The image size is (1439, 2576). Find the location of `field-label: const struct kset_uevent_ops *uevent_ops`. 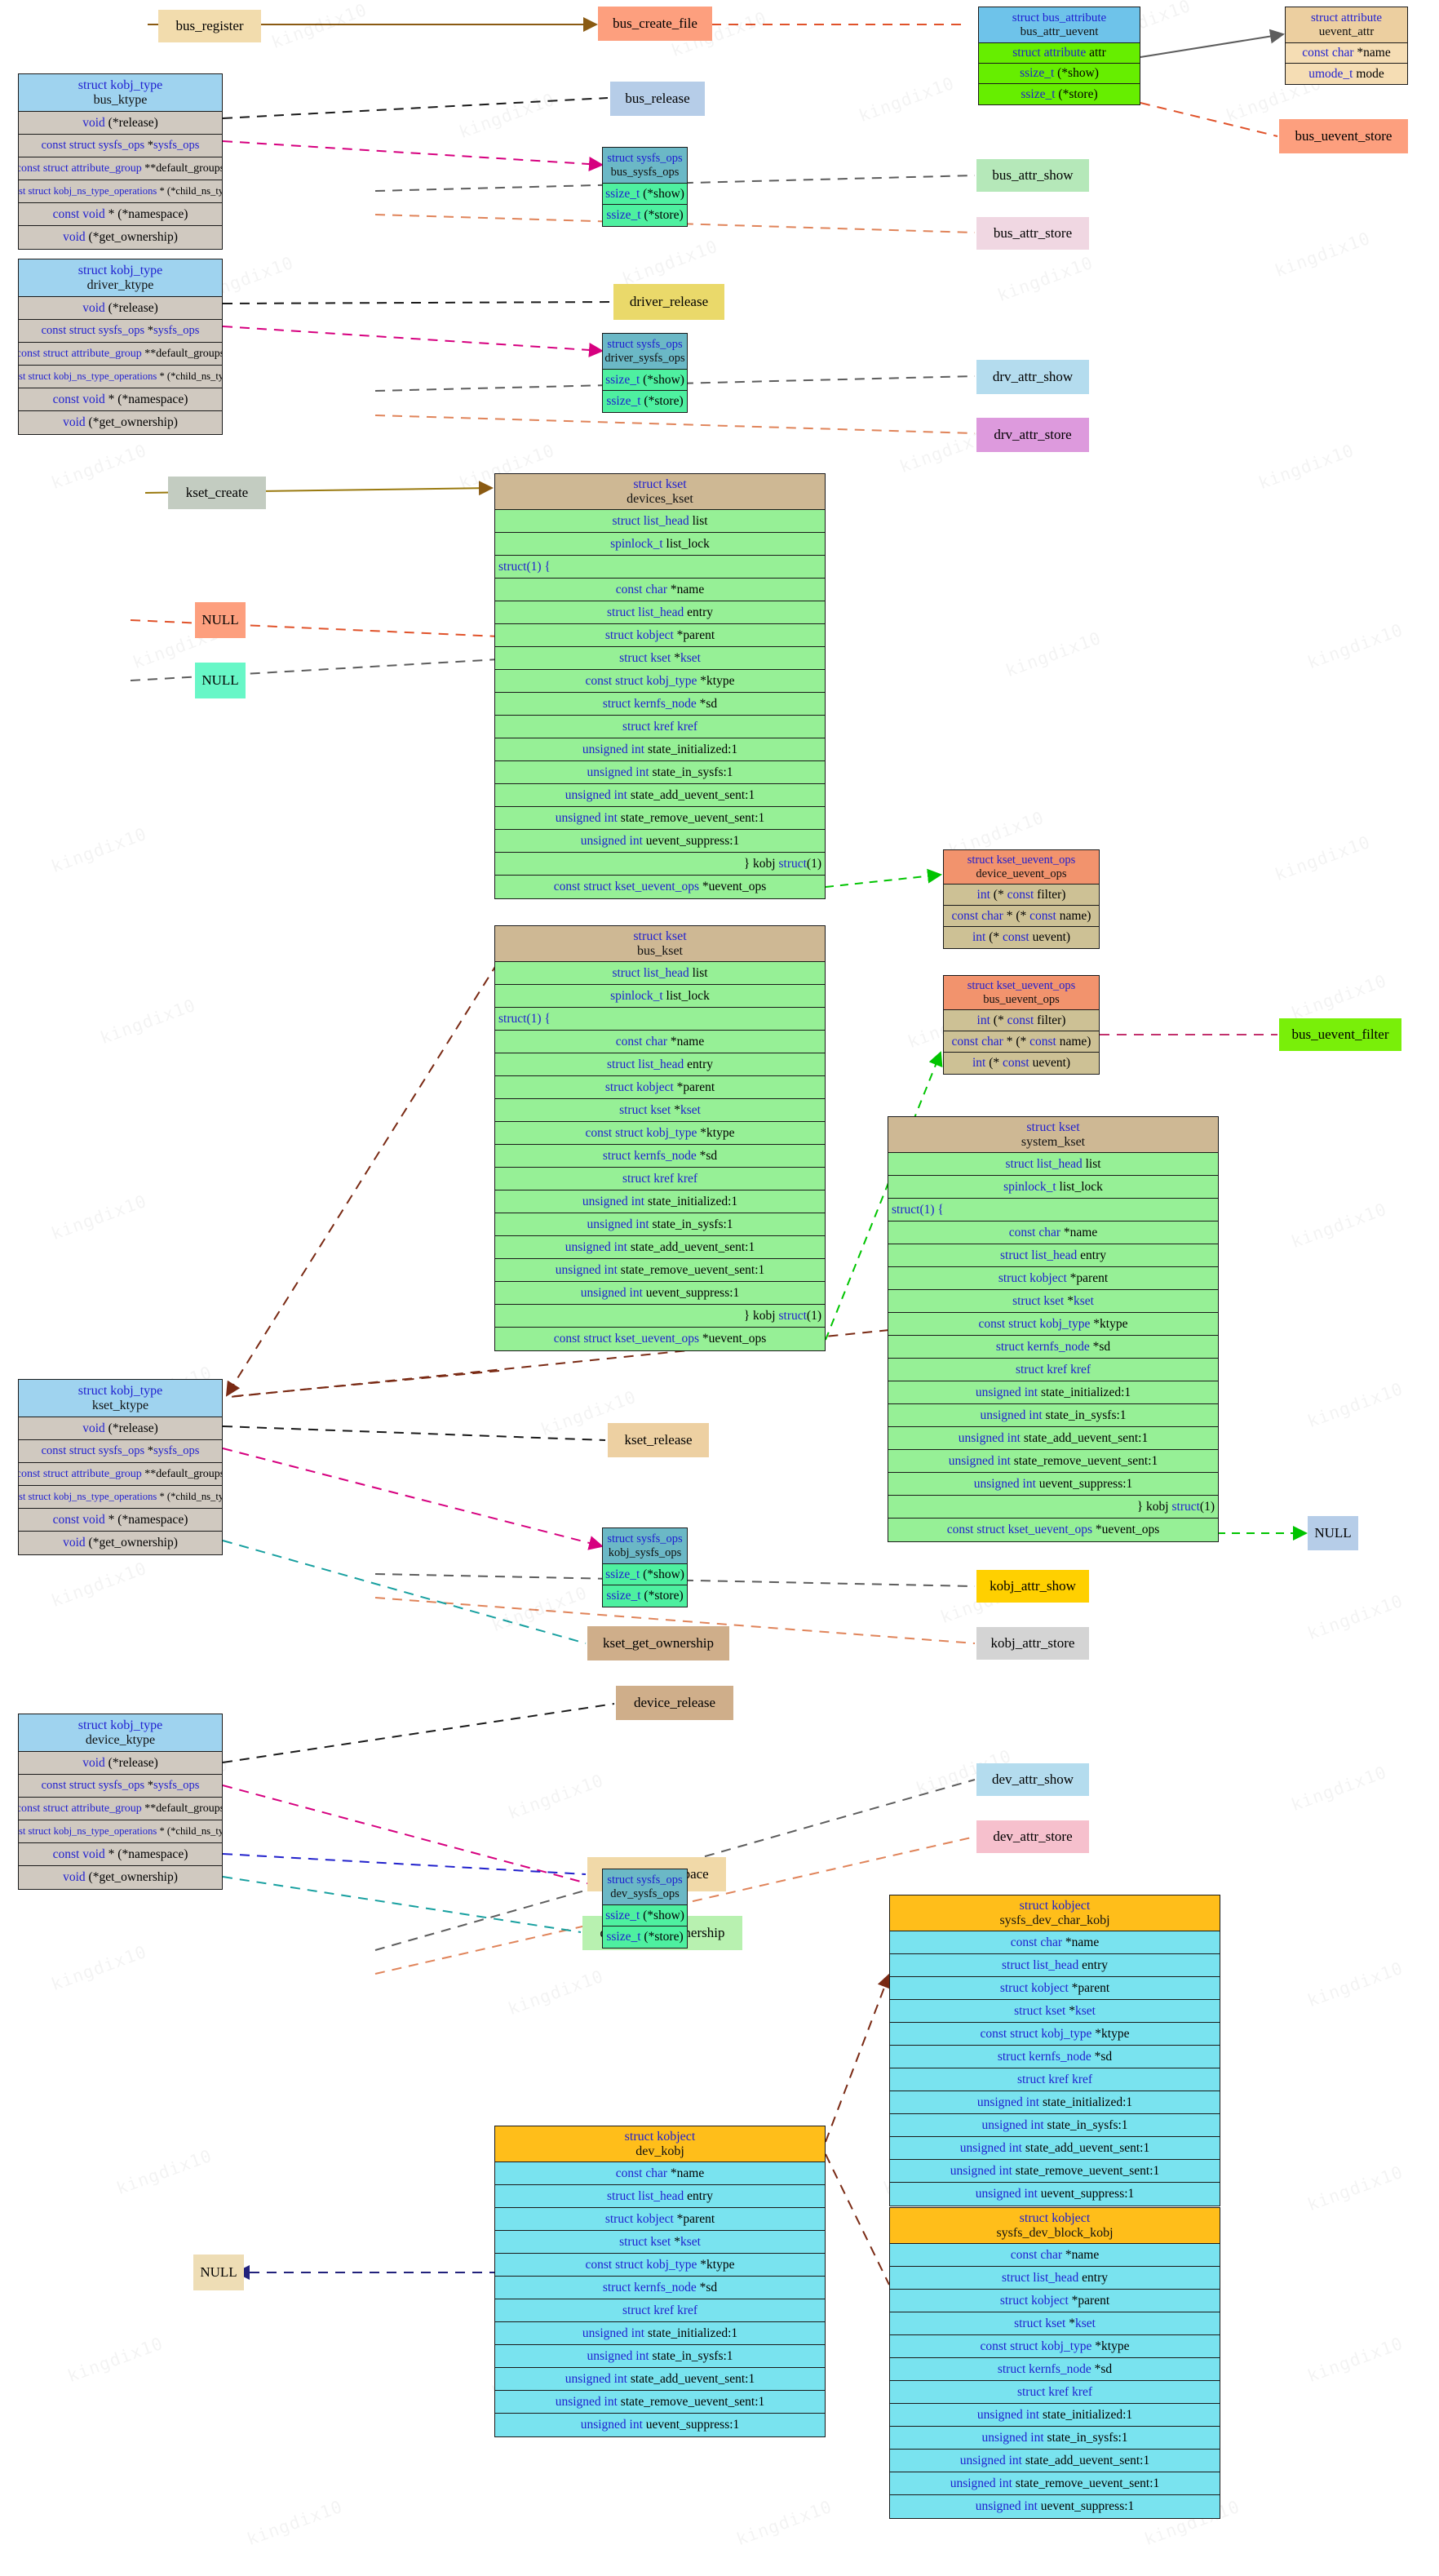

field-label: const struct kset_uevent_ops *uevent_ops is located at coordinates (660, 887).